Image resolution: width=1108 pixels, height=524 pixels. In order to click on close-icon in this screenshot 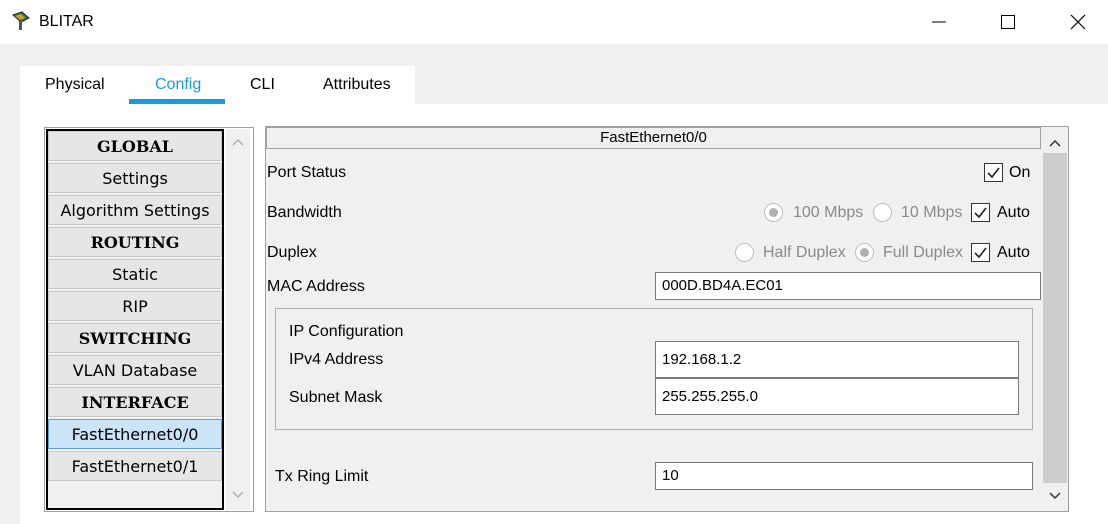, I will do `click(1078, 22)`.